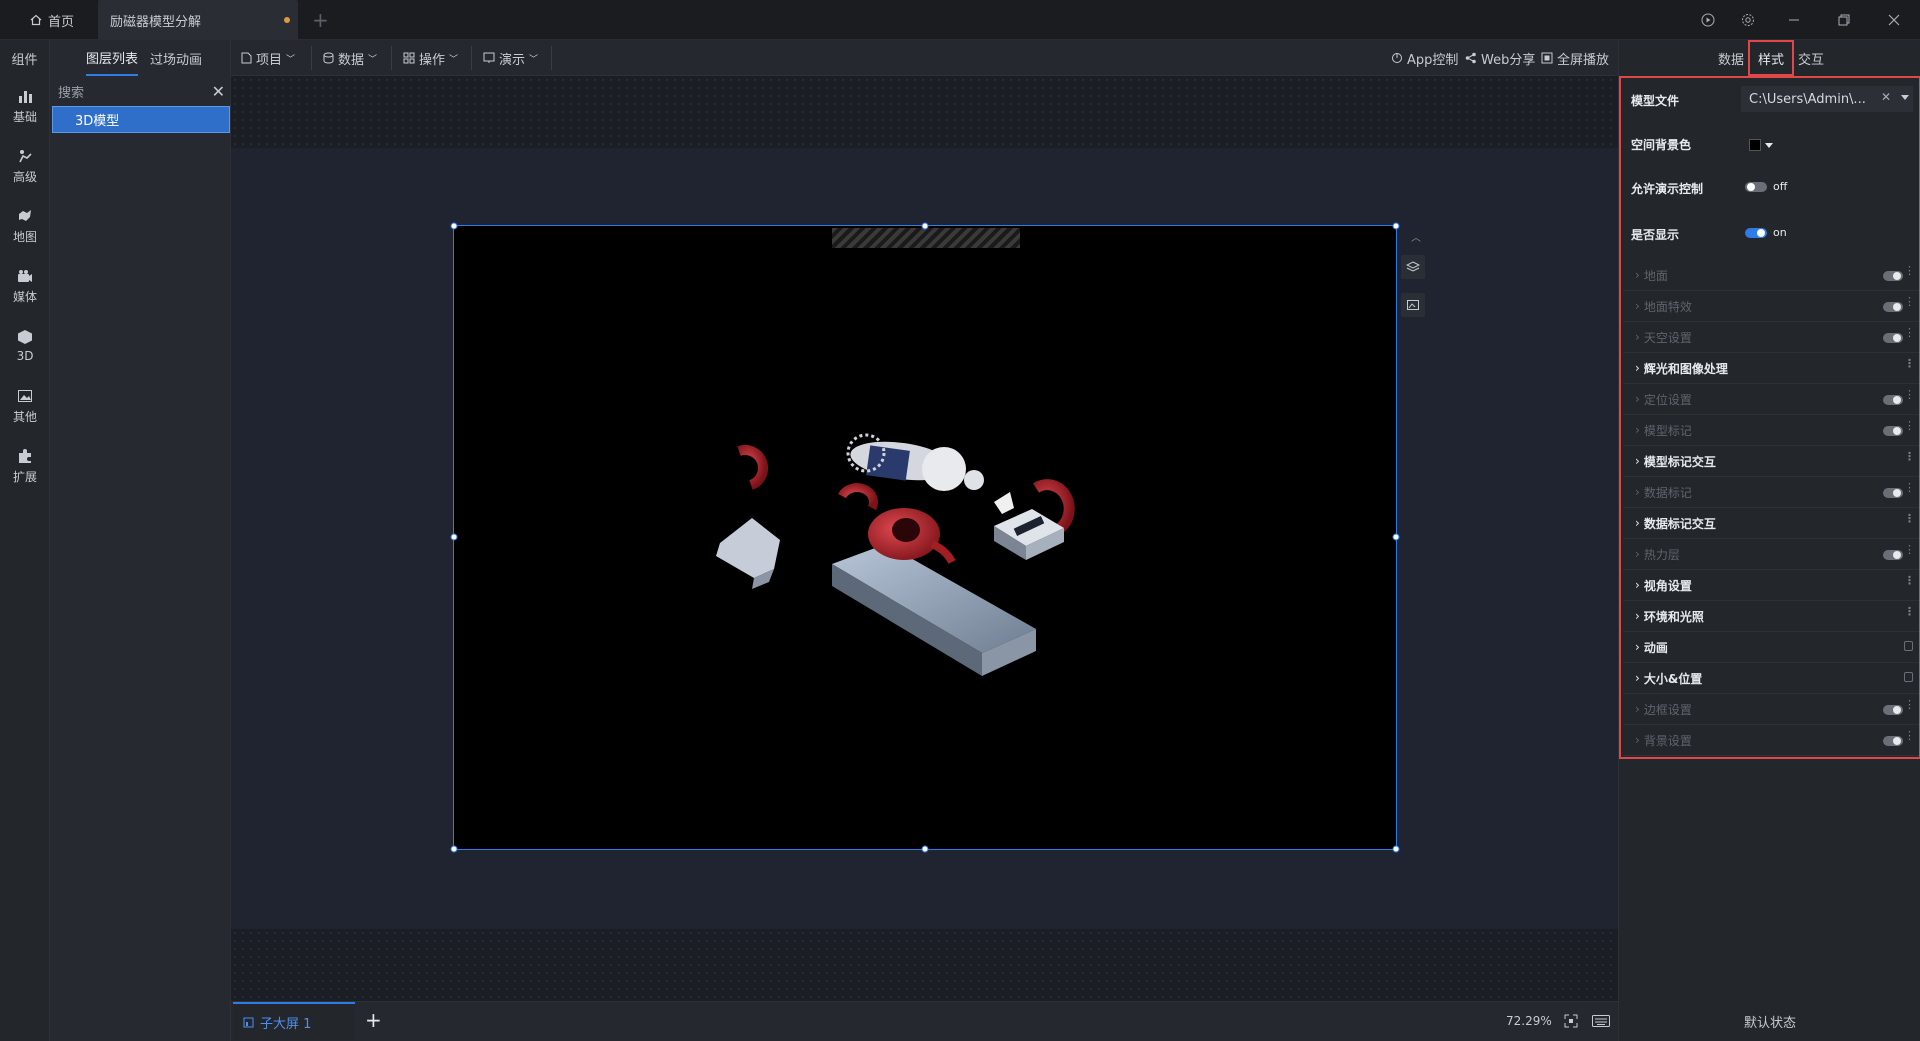 The height and width of the screenshot is (1041, 1920). What do you see at coordinates (25, 226) in the screenshot?
I see `category-map: 地图` at bounding box center [25, 226].